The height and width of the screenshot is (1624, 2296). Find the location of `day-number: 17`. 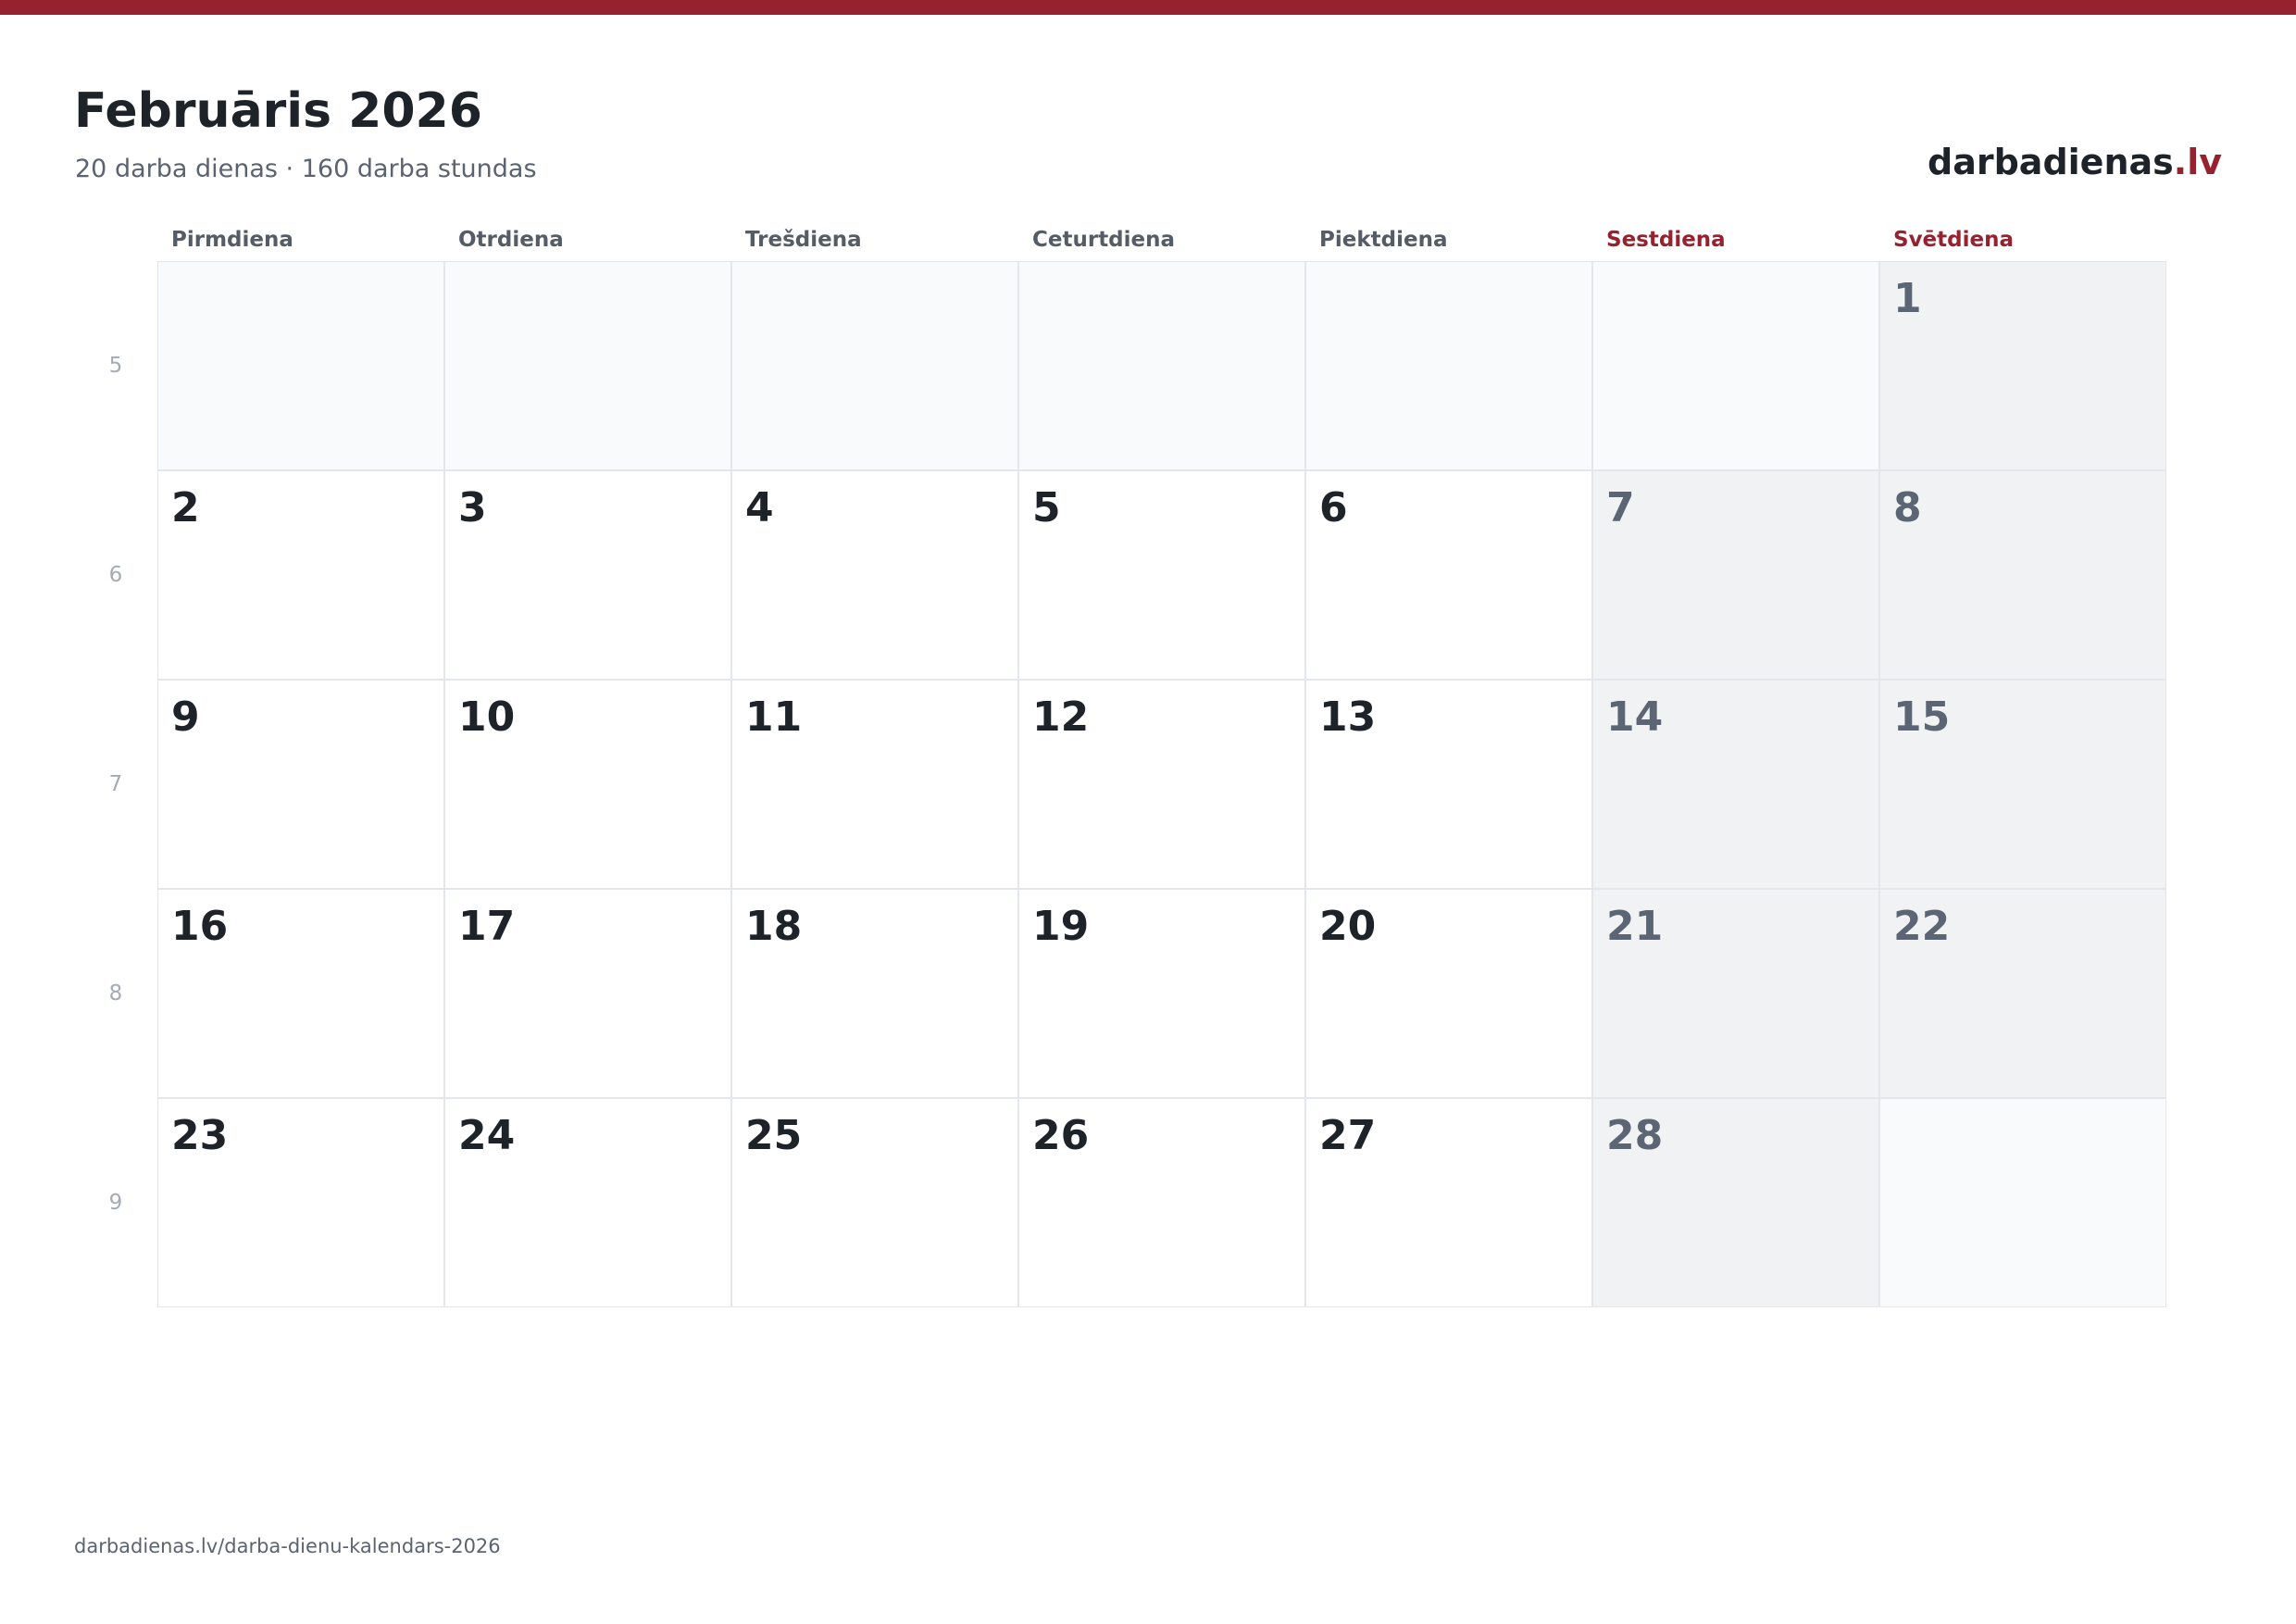

day-number: 17 is located at coordinates (487, 926).